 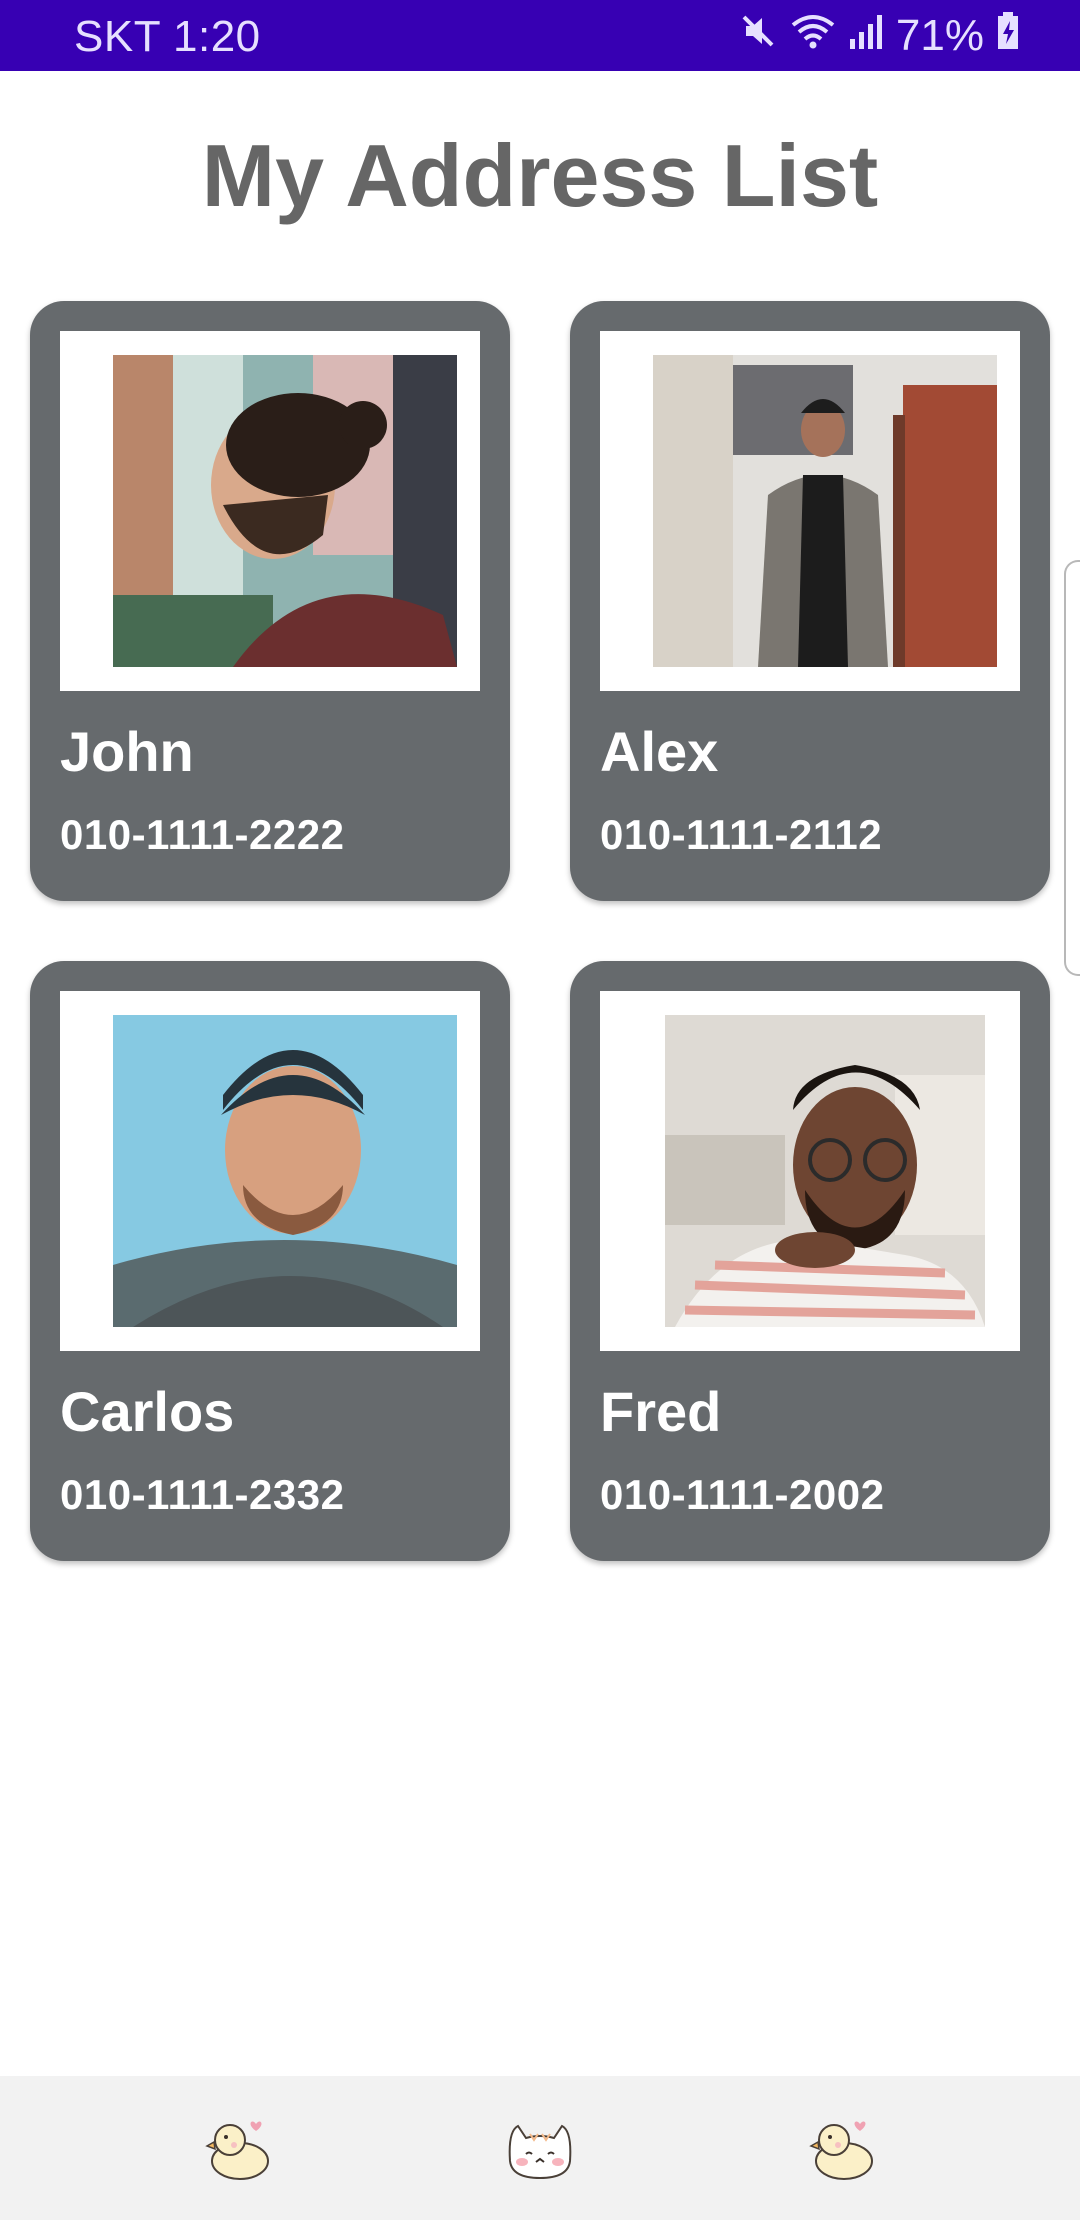 I want to click on battery-icon, so click(x=1008, y=36).